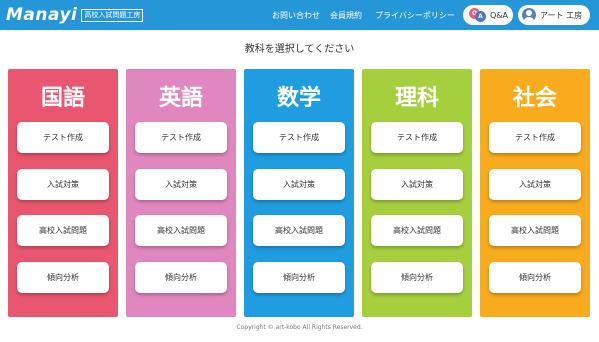  What do you see at coordinates (112, 15) in the screenshot?
I see `logo-subtitle: 高校入試問題工房` at bounding box center [112, 15].